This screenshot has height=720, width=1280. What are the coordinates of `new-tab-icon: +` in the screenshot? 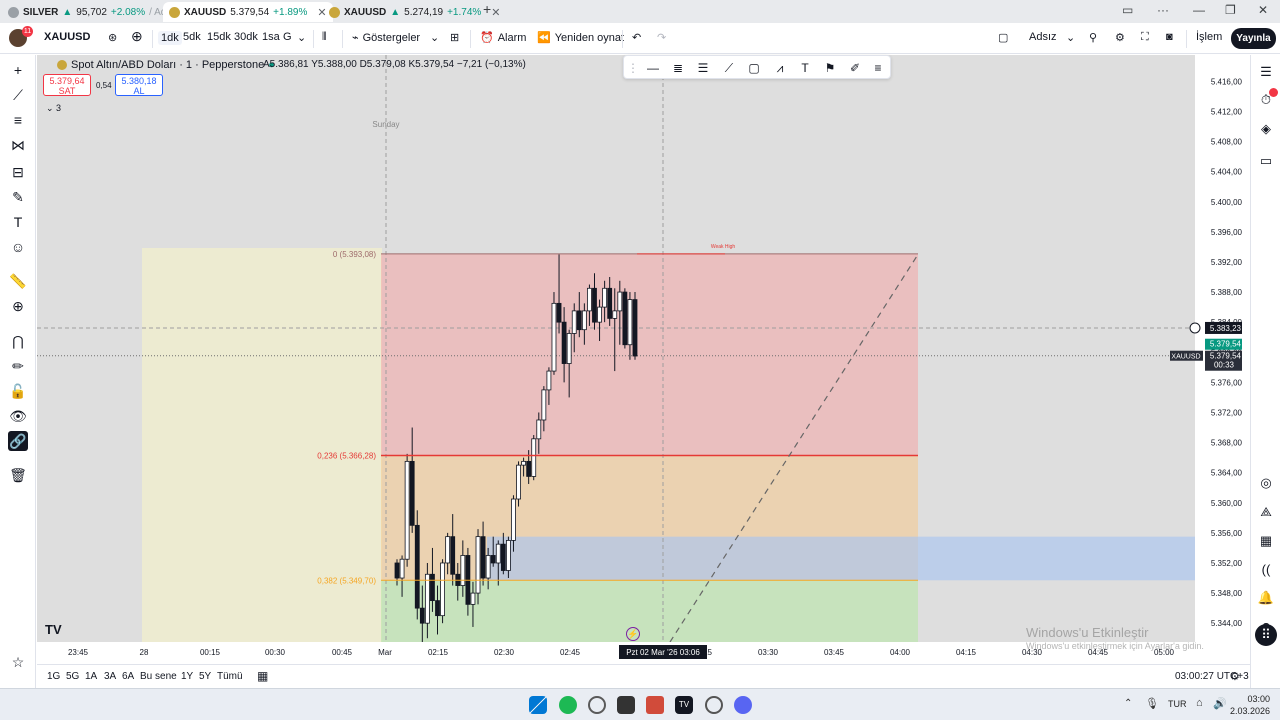 It's located at (487, 9).